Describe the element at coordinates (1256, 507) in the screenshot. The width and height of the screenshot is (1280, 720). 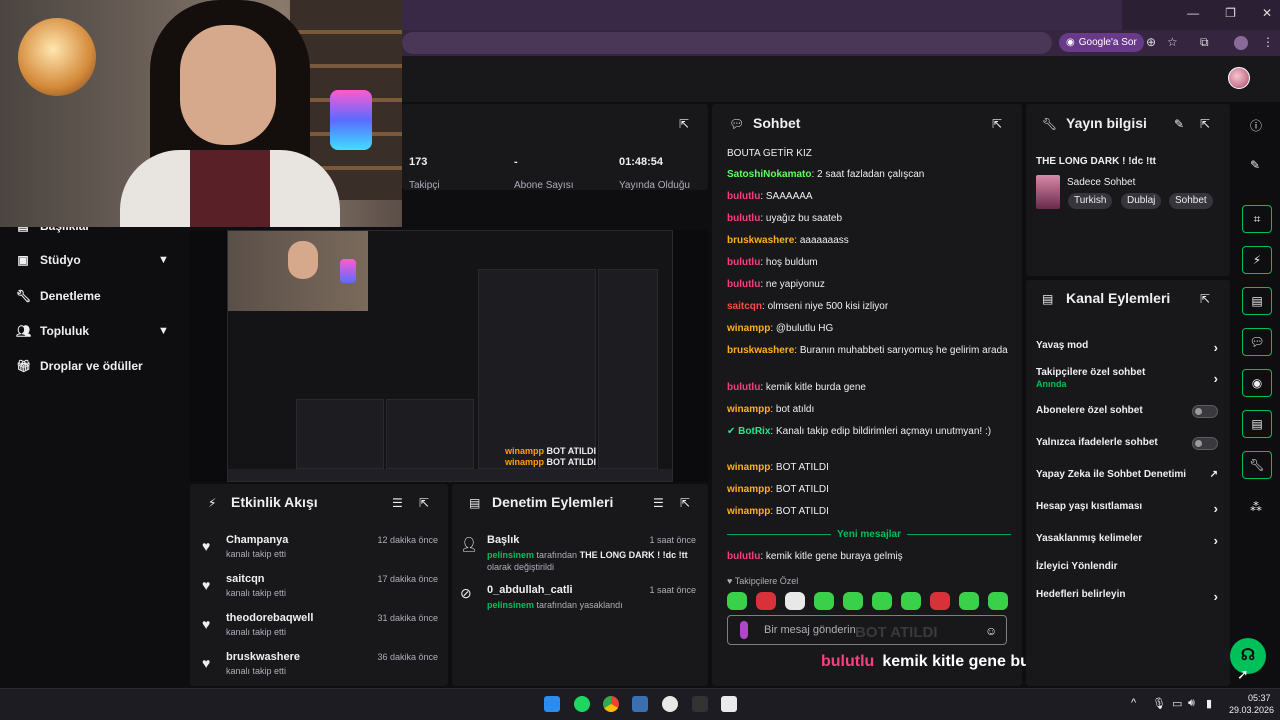
I see `apps-icon: ⁂` at that location.